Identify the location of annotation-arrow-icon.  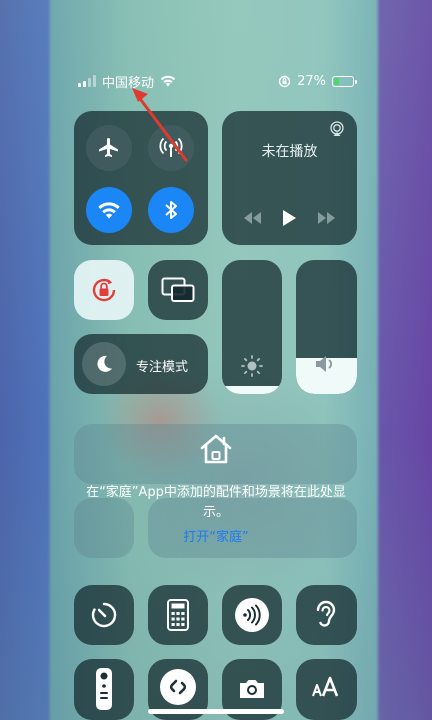
(160, 125).